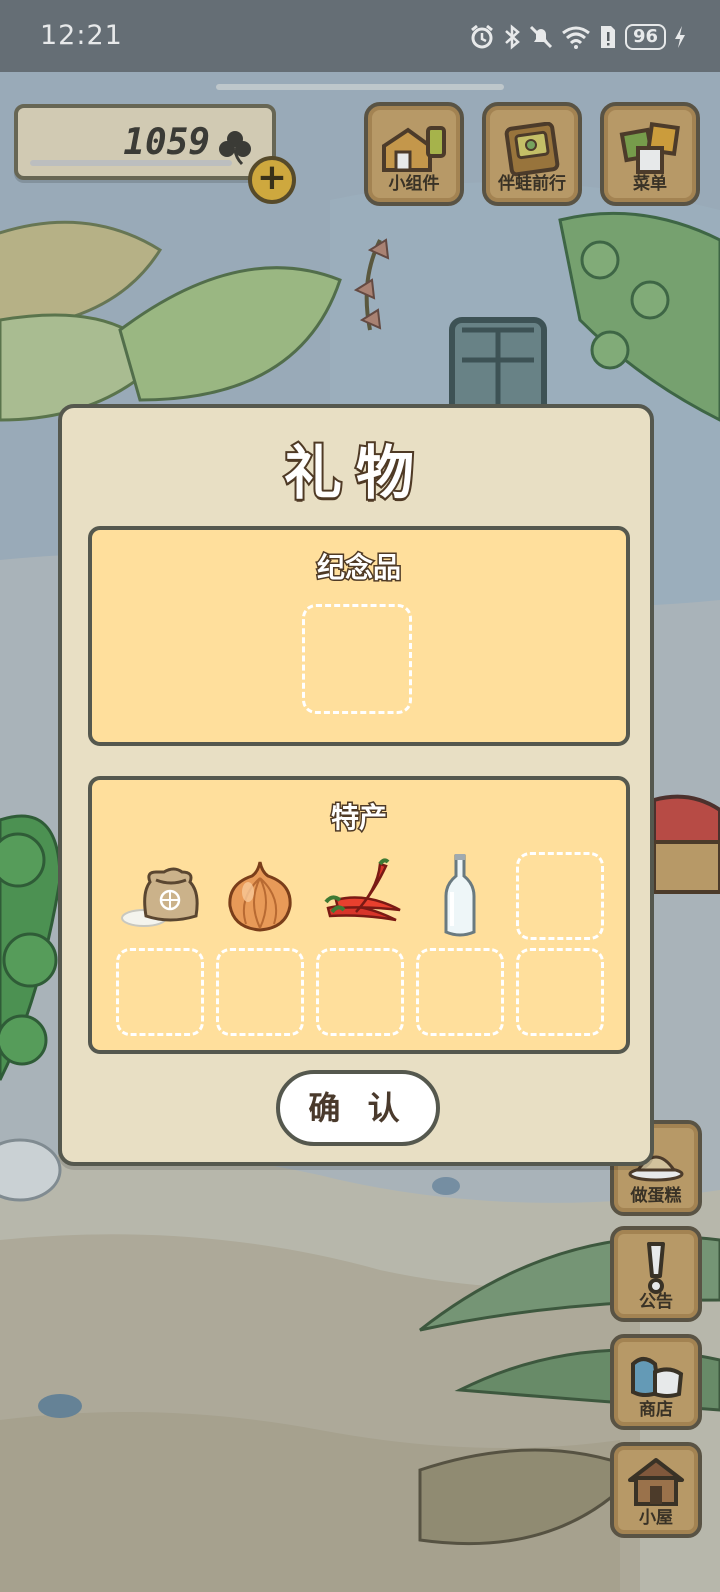  Describe the element at coordinates (355, 473) in the screenshot. I see `dialog-title: 礼物` at that location.